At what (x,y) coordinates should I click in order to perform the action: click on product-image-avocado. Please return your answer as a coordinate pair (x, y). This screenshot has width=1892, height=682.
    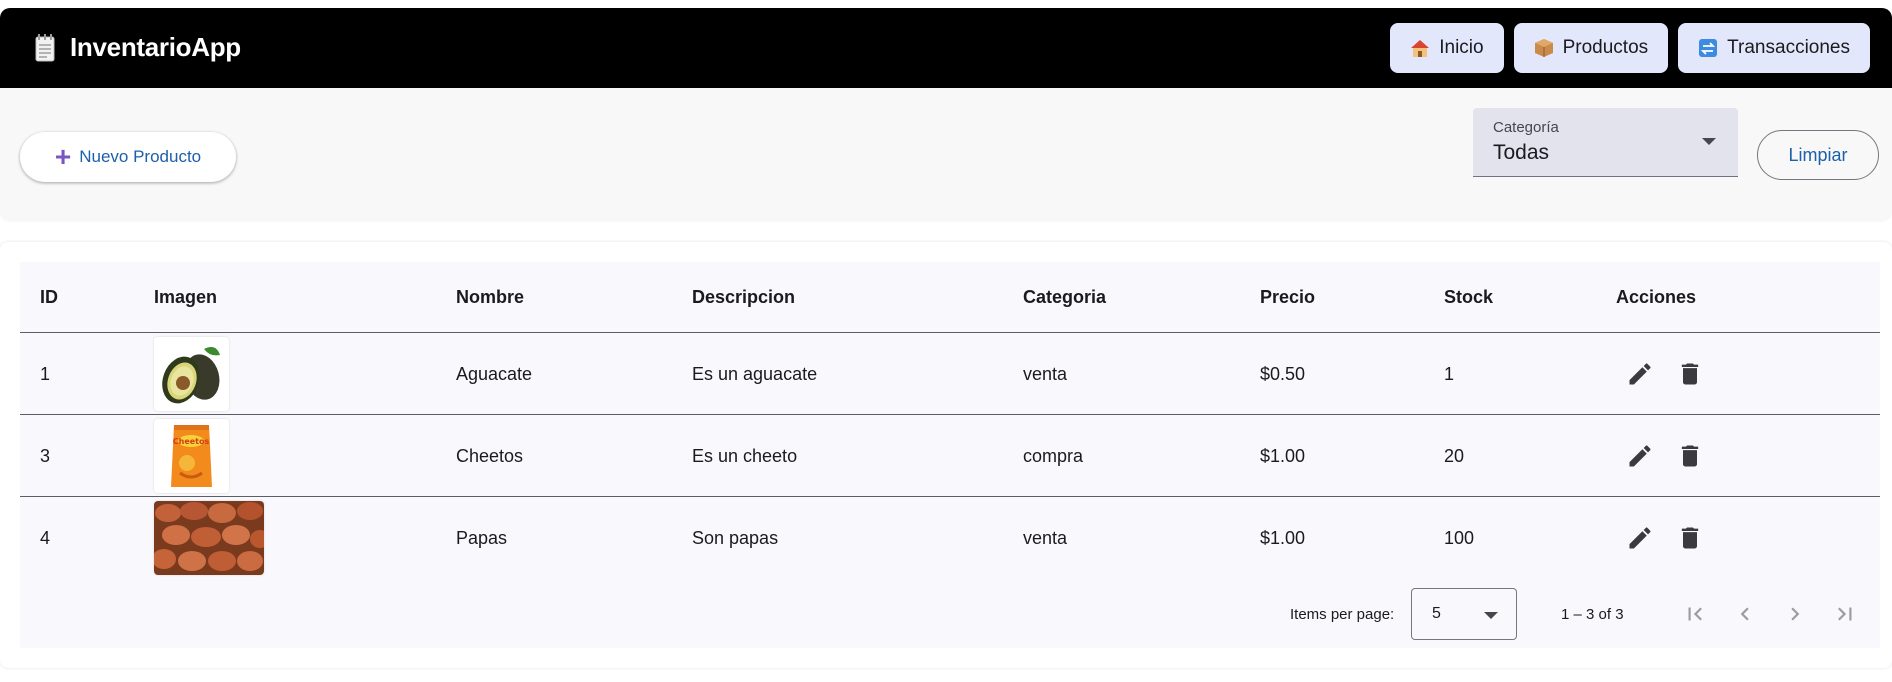
    Looking at the image, I should click on (191, 374).